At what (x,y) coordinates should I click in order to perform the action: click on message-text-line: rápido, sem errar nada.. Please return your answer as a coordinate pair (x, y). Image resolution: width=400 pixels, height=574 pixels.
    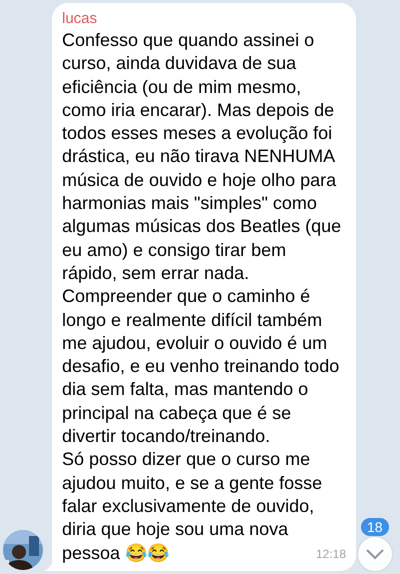
    Looking at the image, I should click on (156, 273).